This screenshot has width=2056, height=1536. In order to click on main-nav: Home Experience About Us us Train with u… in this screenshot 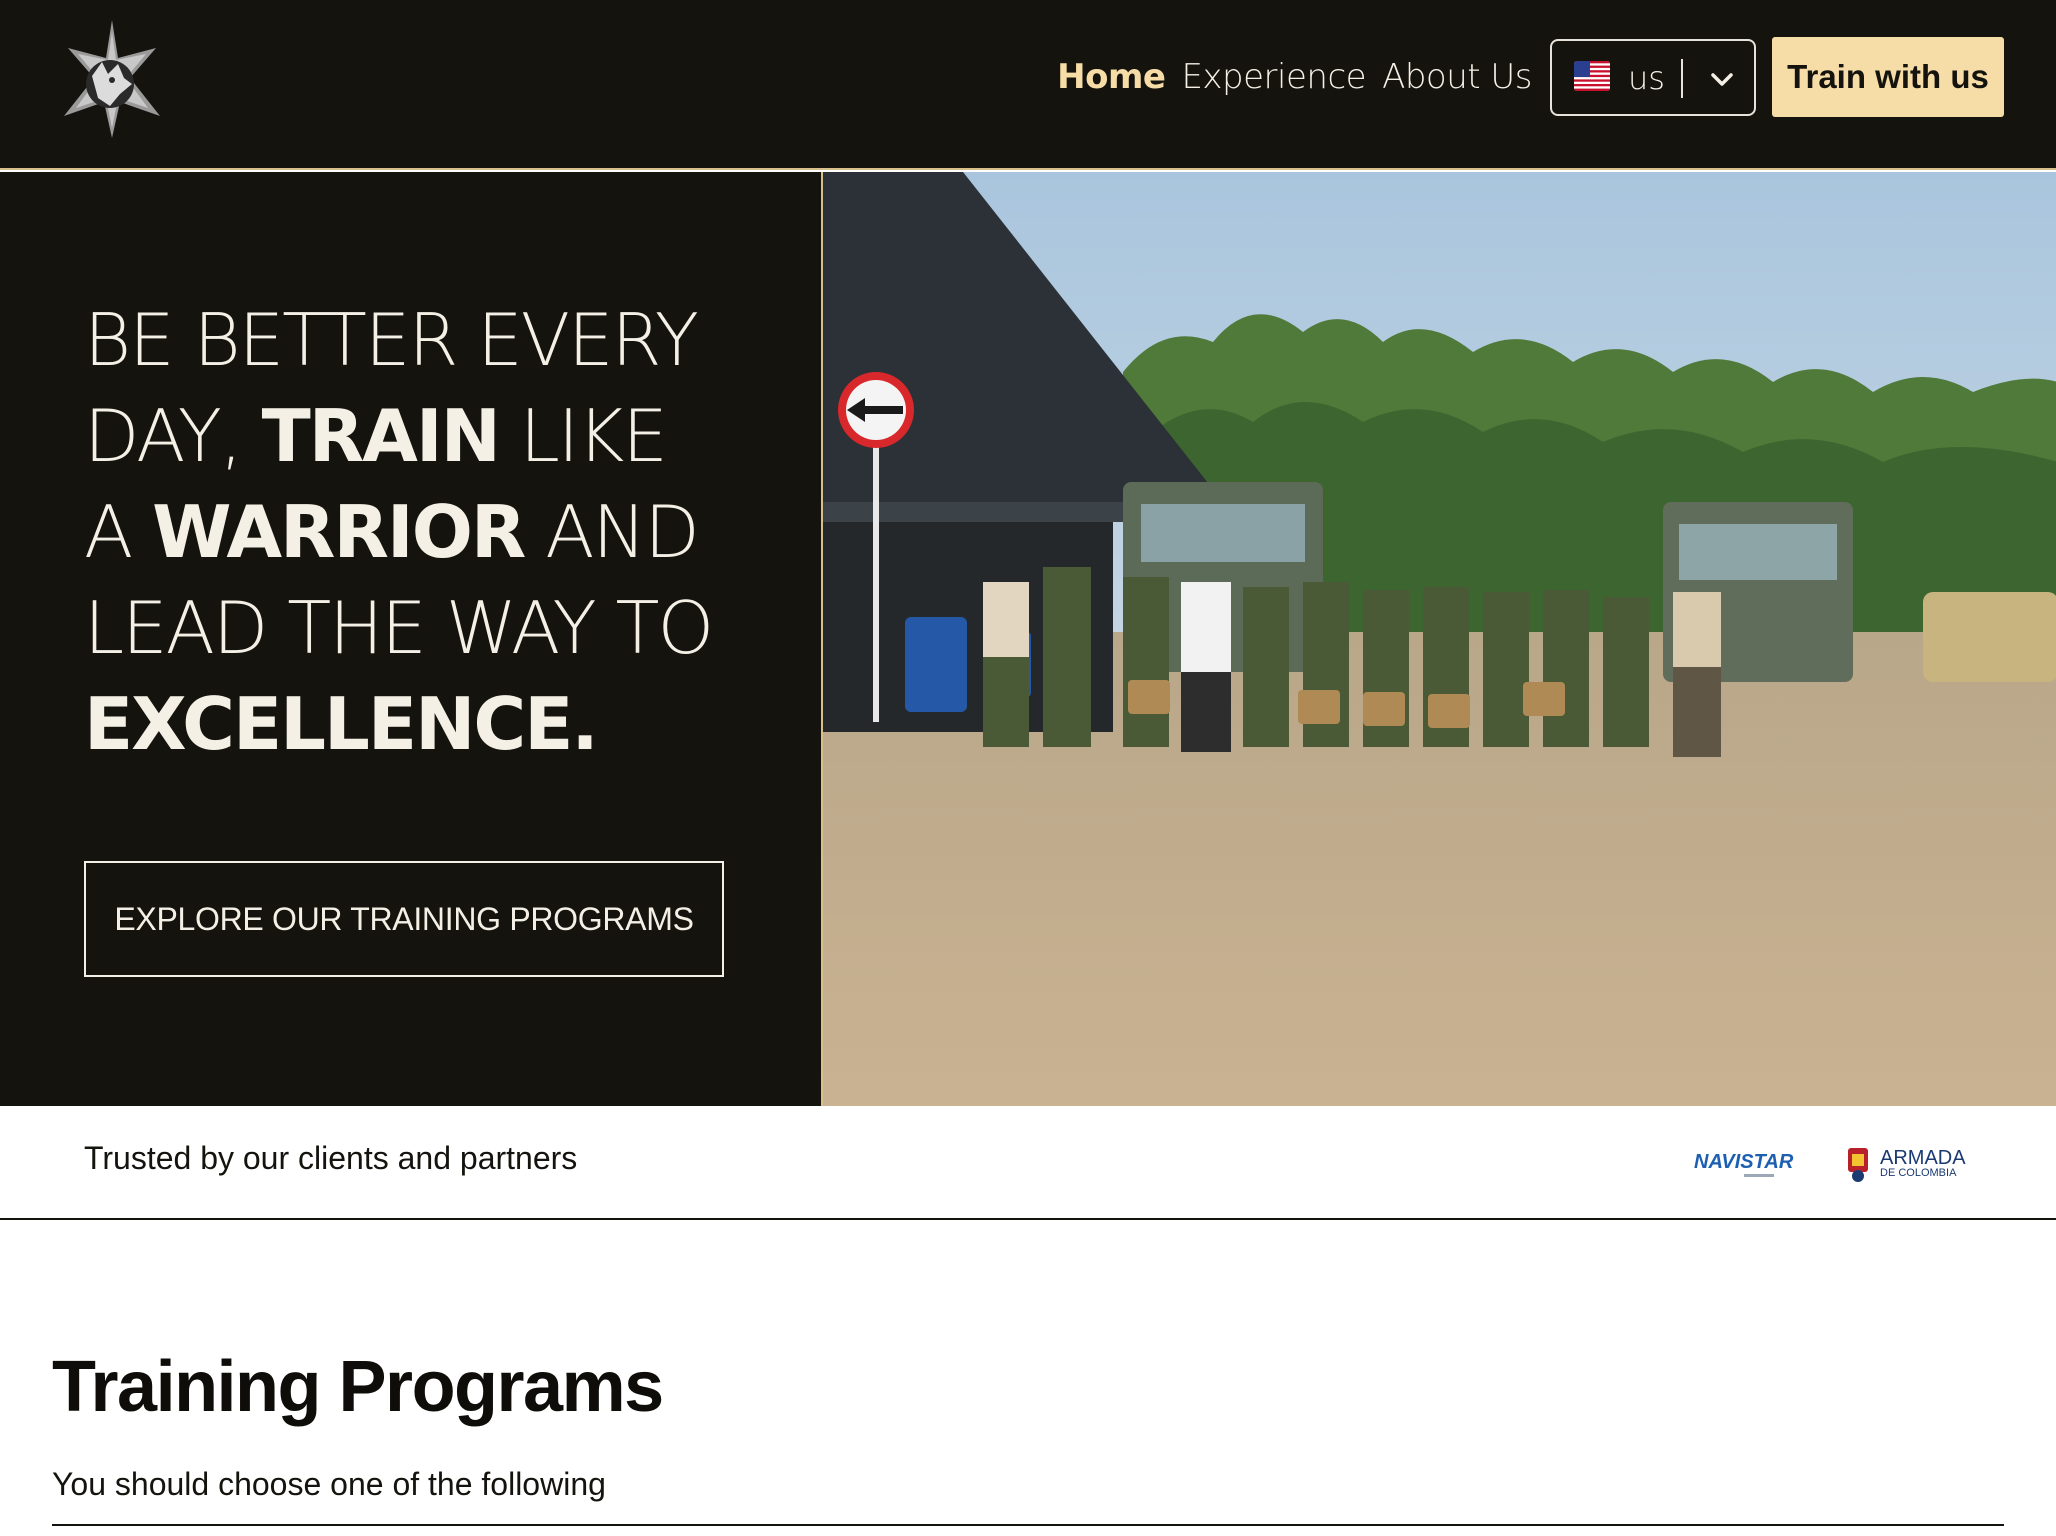, I will do `click(1530, 77)`.